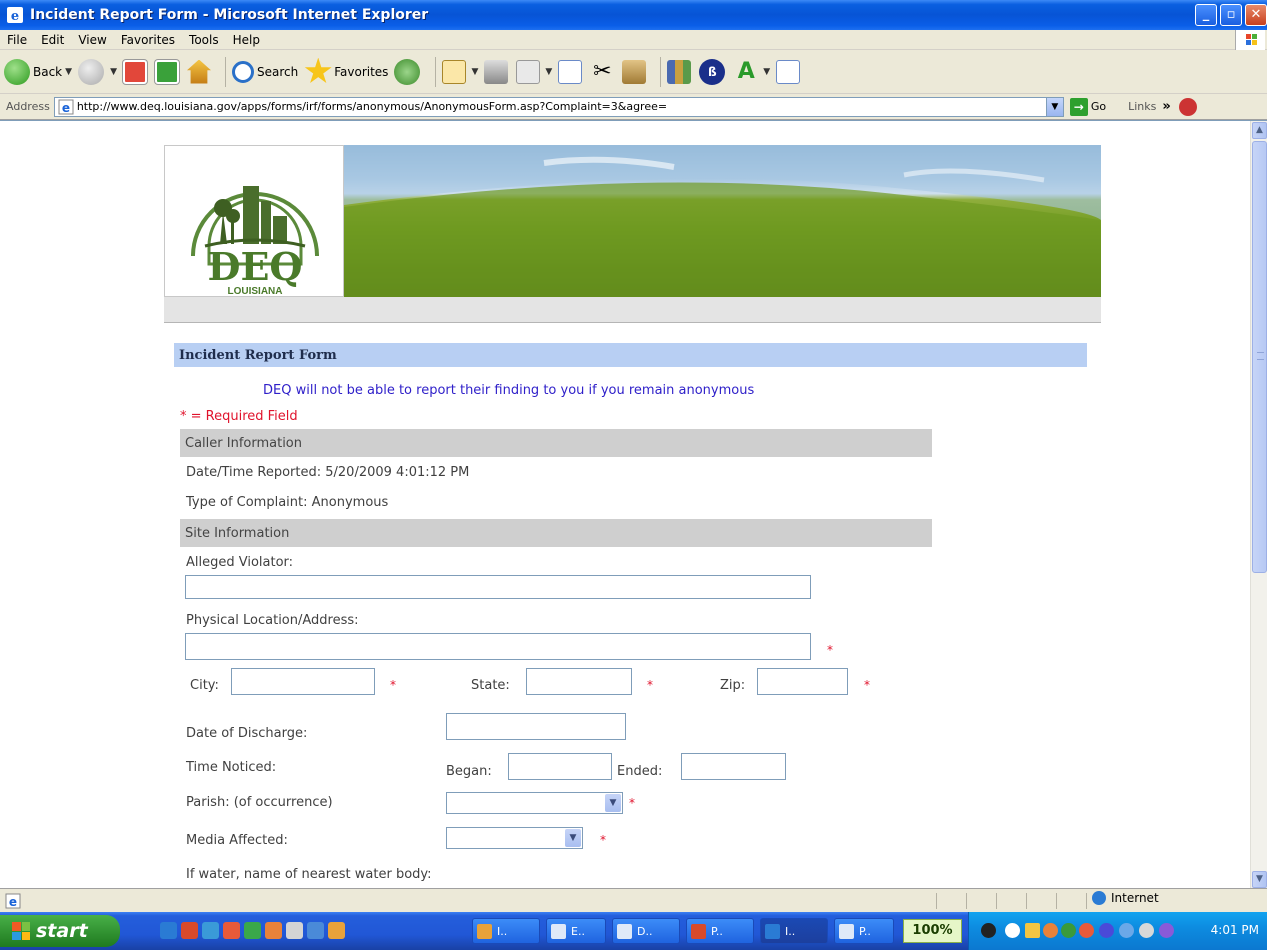  Describe the element at coordinates (713, 71) in the screenshot. I see `bluetooth-button: ß` at that location.